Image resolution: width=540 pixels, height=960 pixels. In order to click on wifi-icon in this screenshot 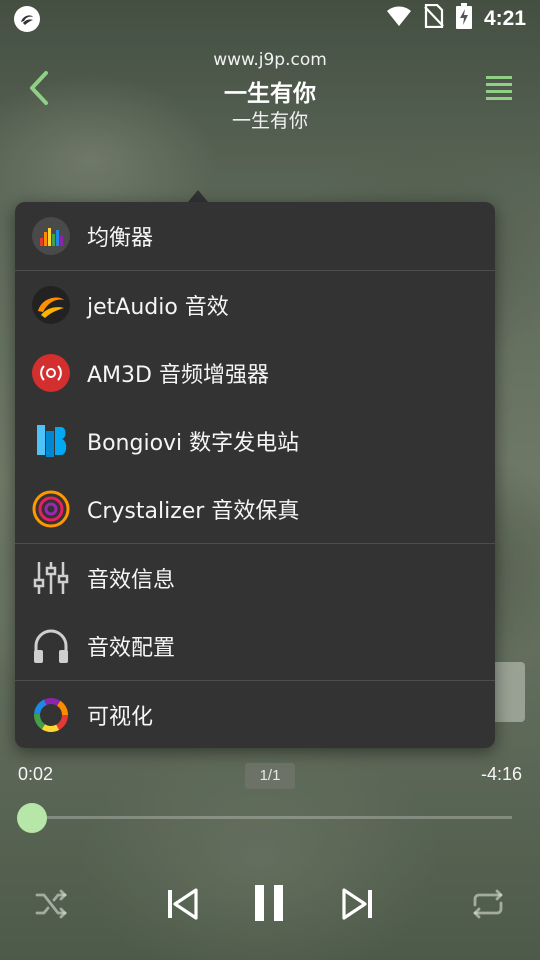, I will do `click(399, 19)`.